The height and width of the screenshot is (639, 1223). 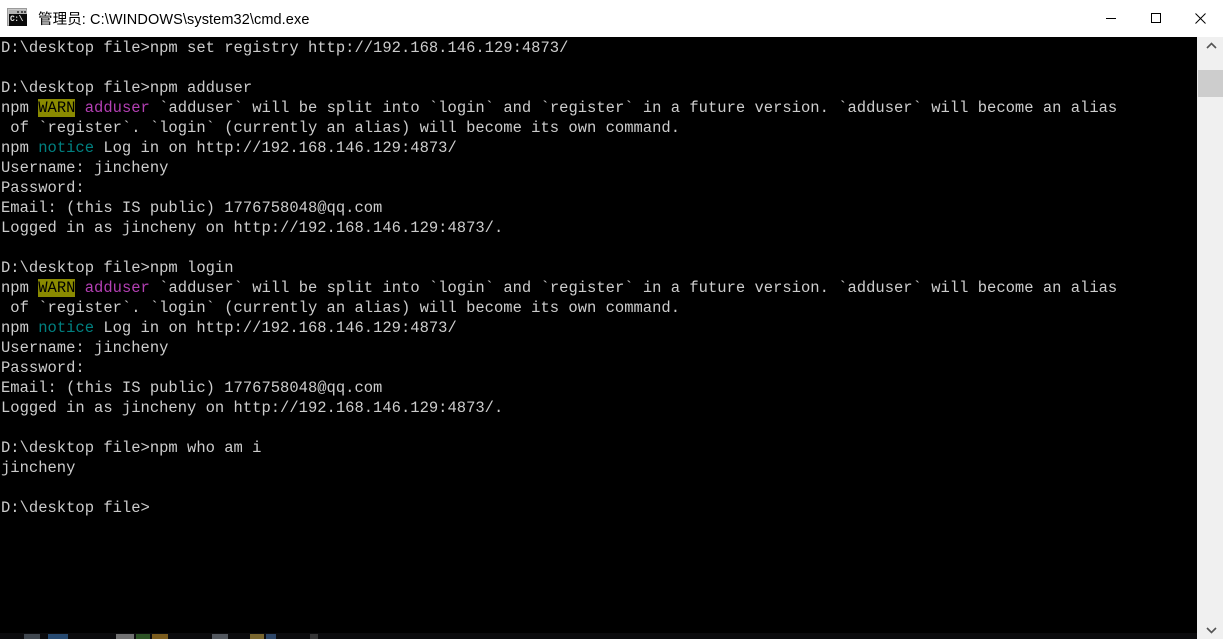 I want to click on scroll-down-button, so click(x=1210, y=630).